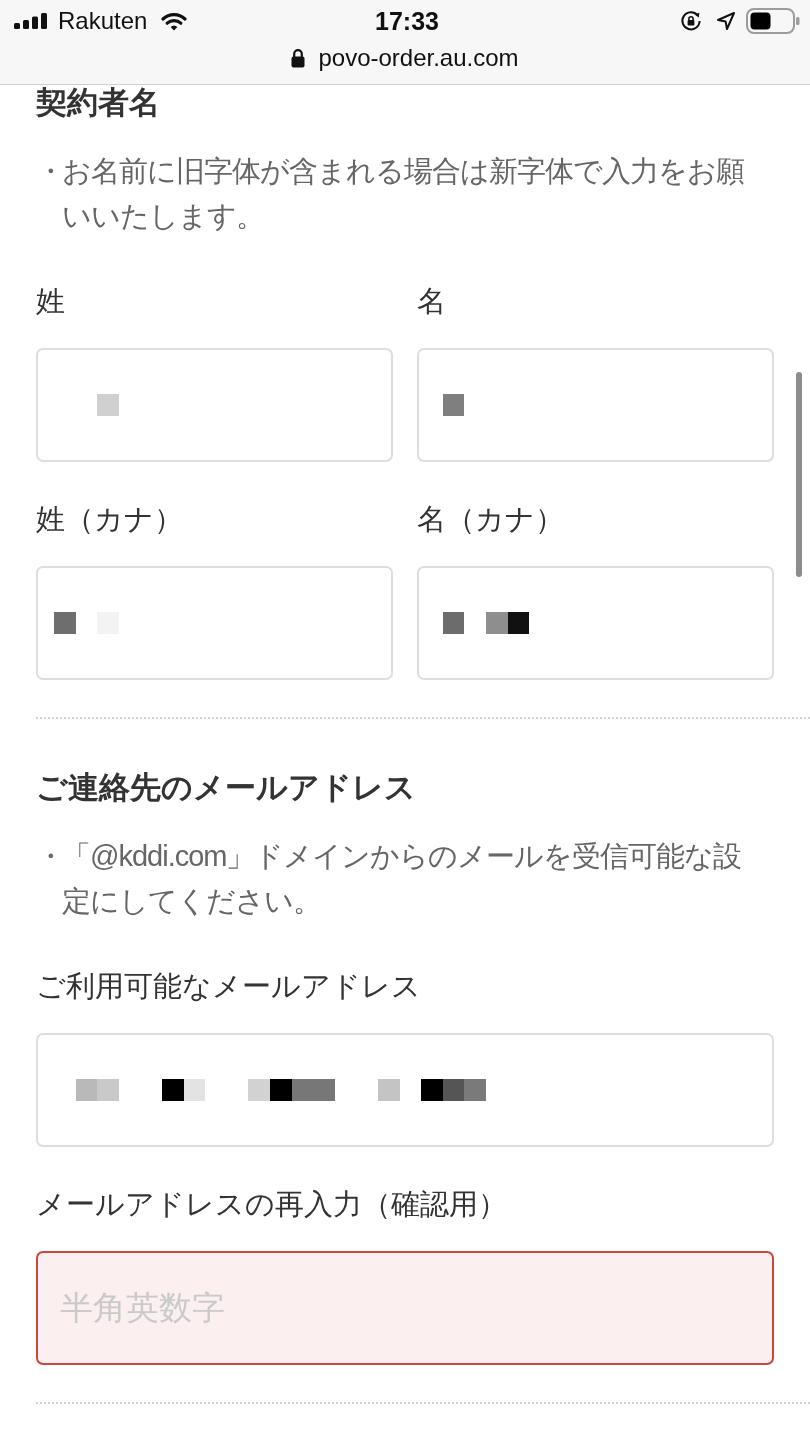 The height and width of the screenshot is (1441, 810). What do you see at coordinates (271, 1204) in the screenshot?
I see `field-label: メールアドレスの再入力（確認用）` at bounding box center [271, 1204].